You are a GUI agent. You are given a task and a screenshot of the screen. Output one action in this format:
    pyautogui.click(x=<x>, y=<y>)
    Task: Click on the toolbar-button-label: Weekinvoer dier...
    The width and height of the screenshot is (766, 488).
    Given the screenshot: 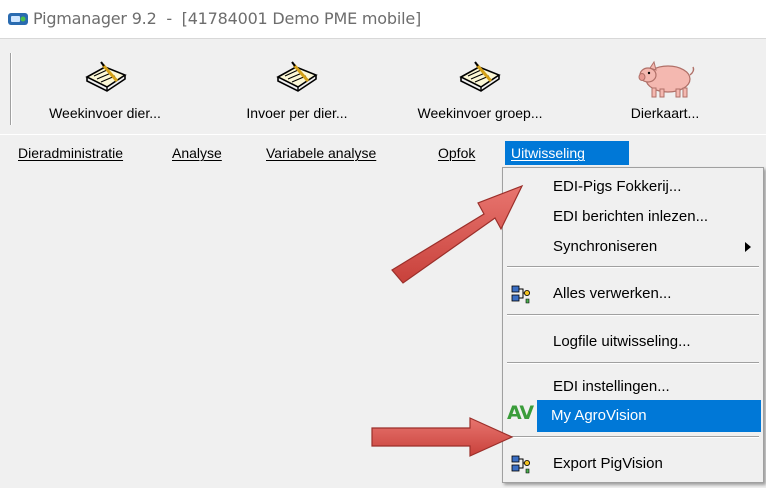 What is the action you would take?
    pyautogui.click(x=105, y=113)
    